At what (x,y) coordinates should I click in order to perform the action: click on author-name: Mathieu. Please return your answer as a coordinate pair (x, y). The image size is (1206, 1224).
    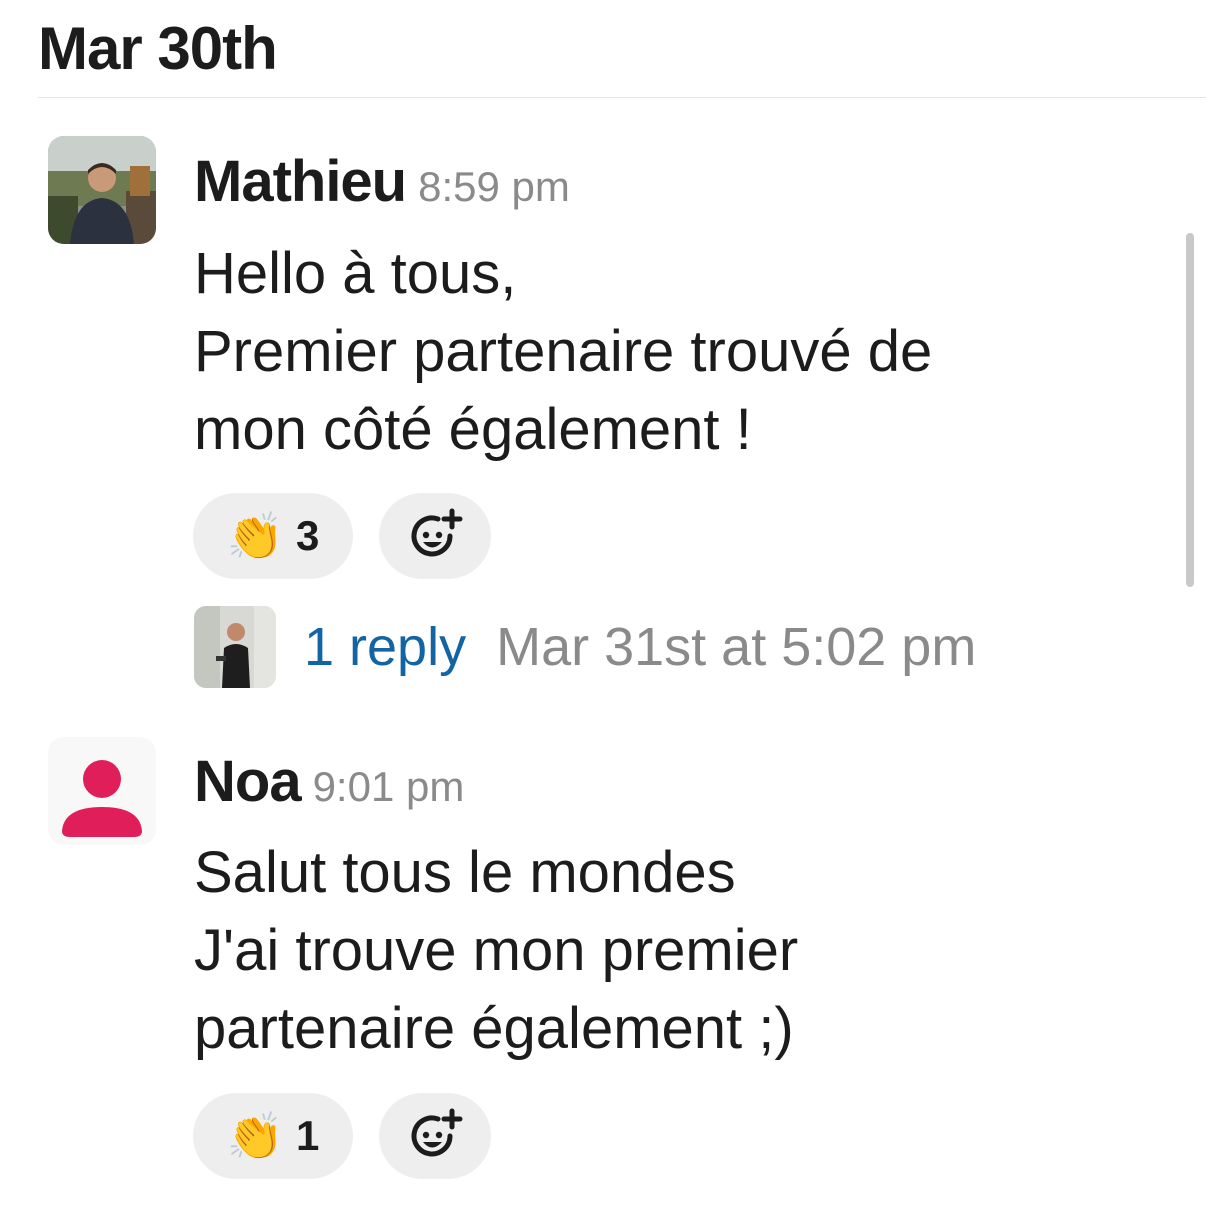
    Looking at the image, I should click on (300, 181).